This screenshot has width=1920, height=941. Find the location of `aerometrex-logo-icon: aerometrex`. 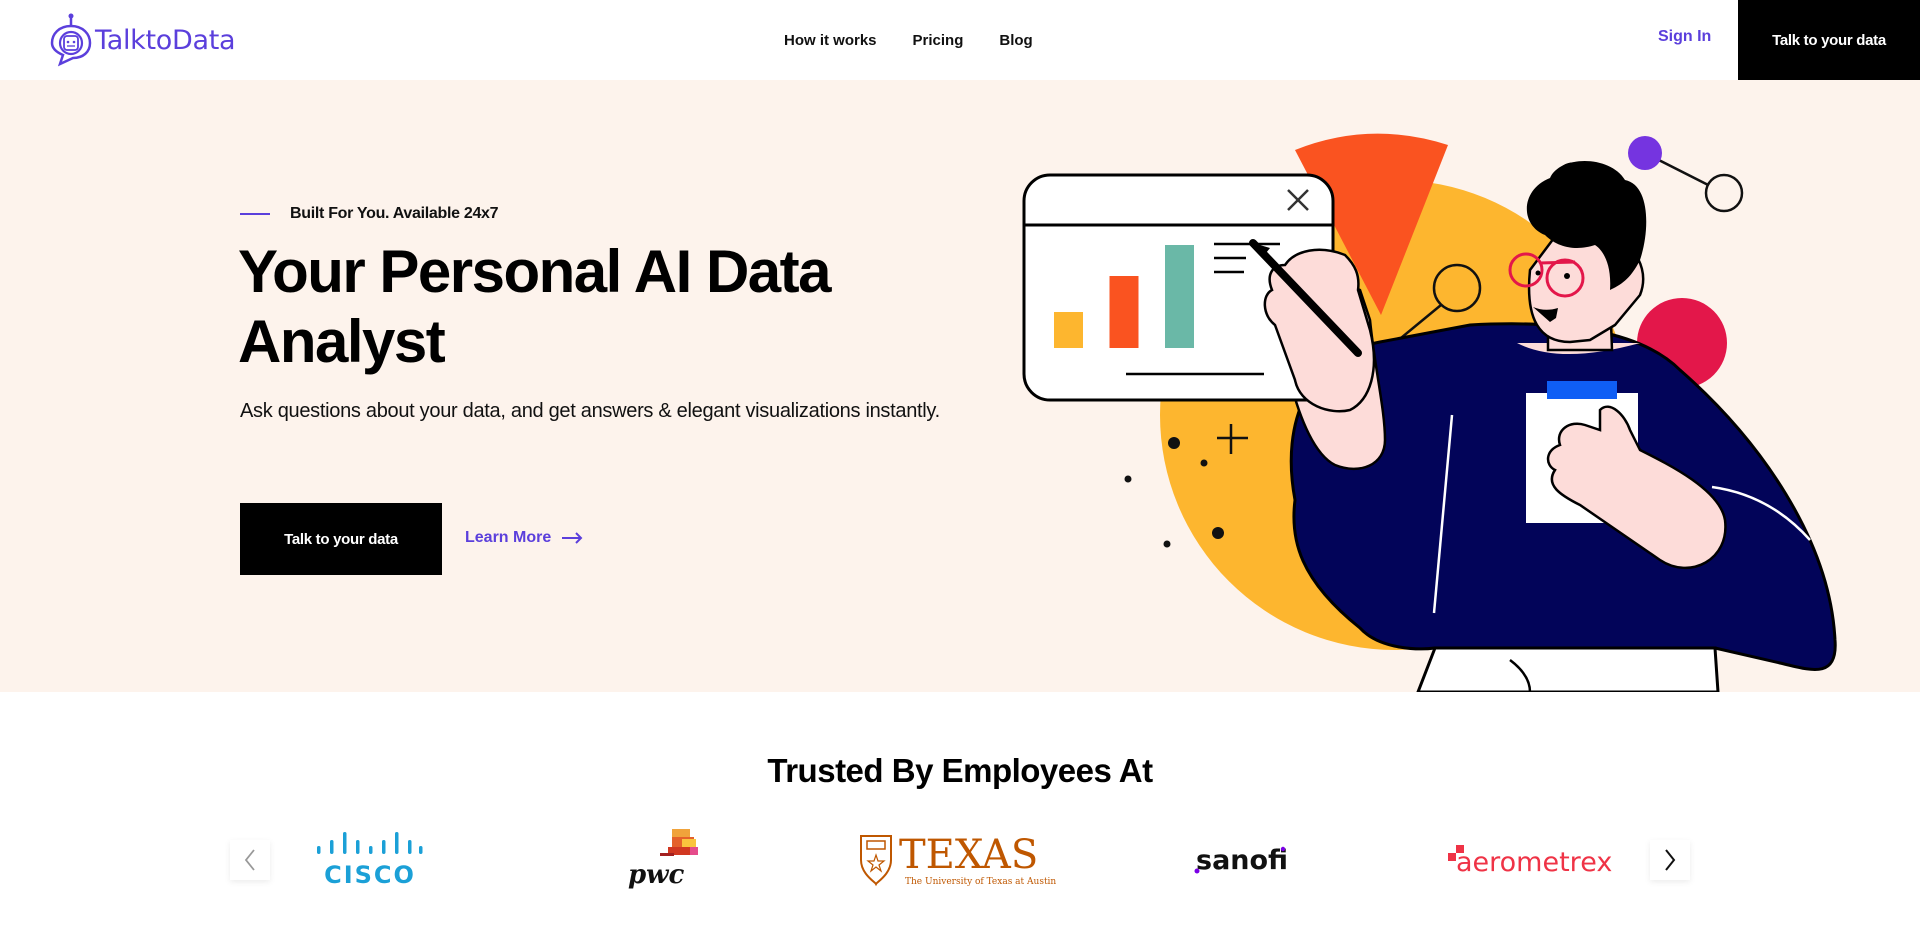

aerometrex-logo-icon: aerometrex is located at coordinates (1530, 861).